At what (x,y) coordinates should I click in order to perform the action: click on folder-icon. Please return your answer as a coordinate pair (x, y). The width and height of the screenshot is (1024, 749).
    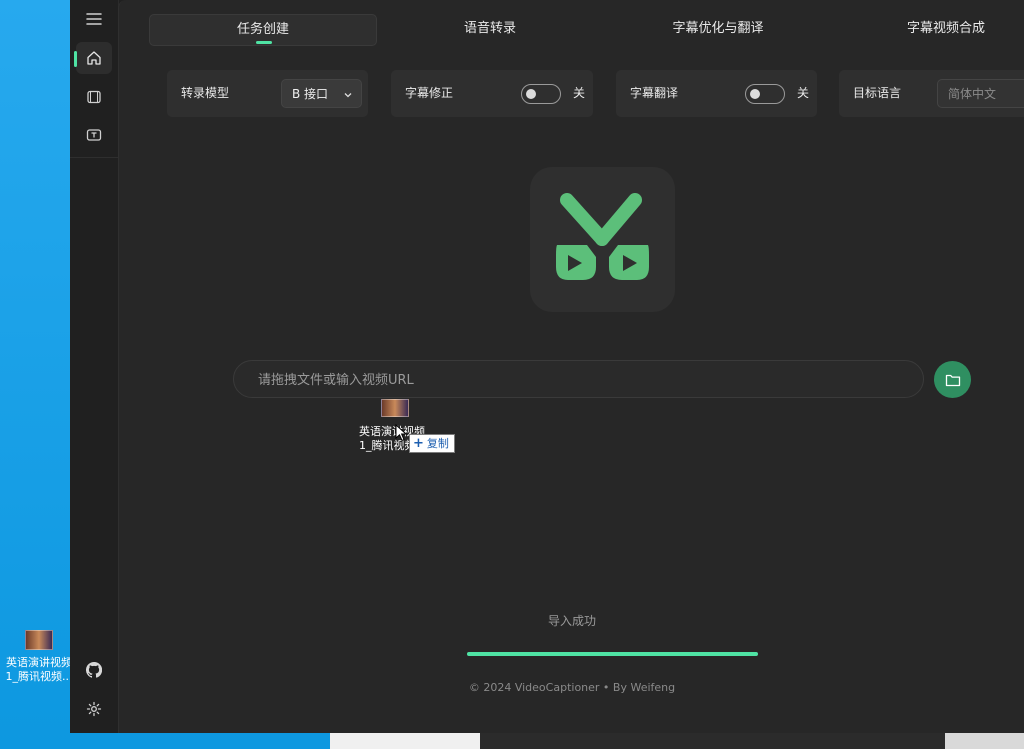
    Looking at the image, I should click on (952, 380).